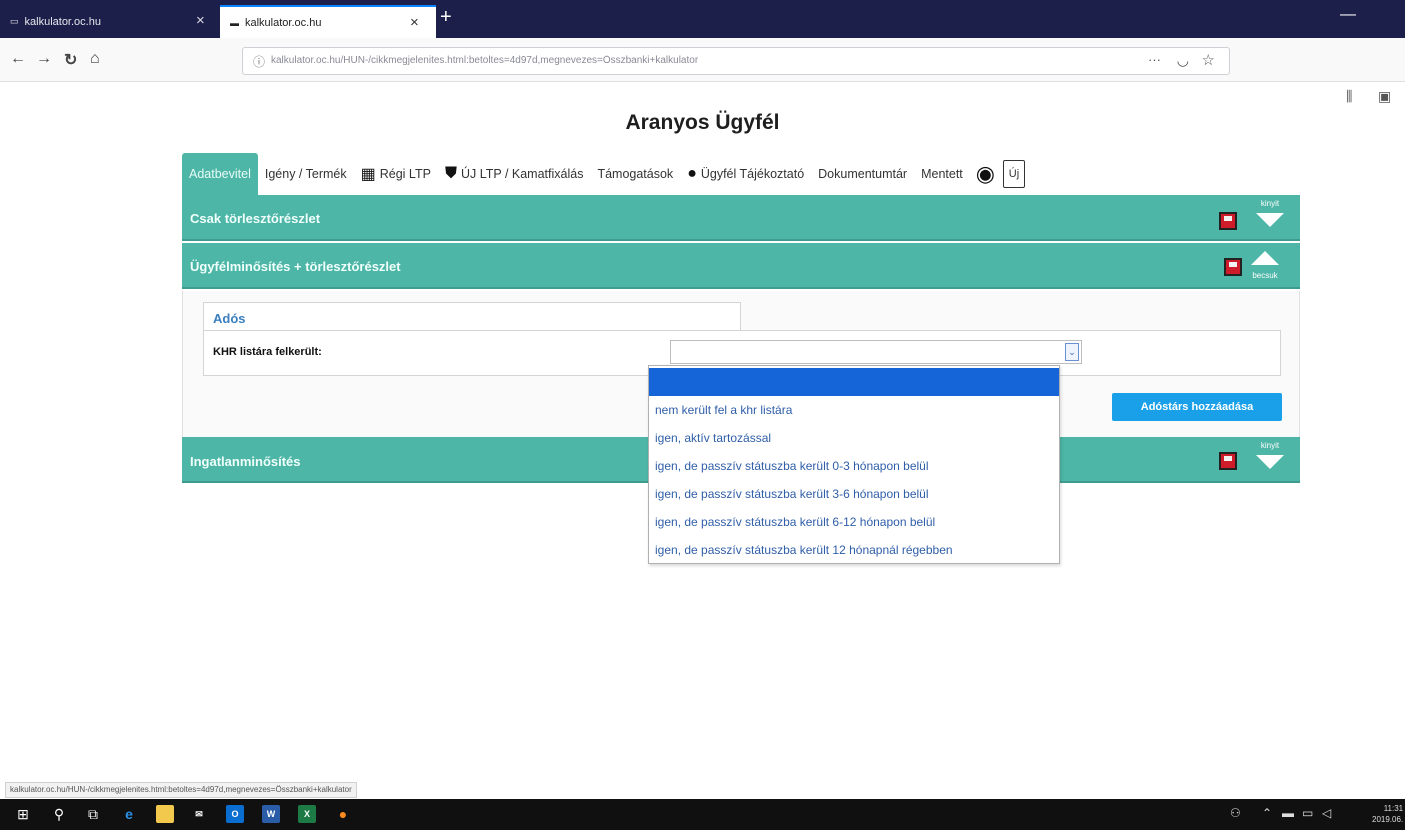 The height and width of the screenshot is (830, 1405). What do you see at coordinates (1197, 407) in the screenshot?
I see `add-co-debtor-button: Adóstárs hozzáadása` at bounding box center [1197, 407].